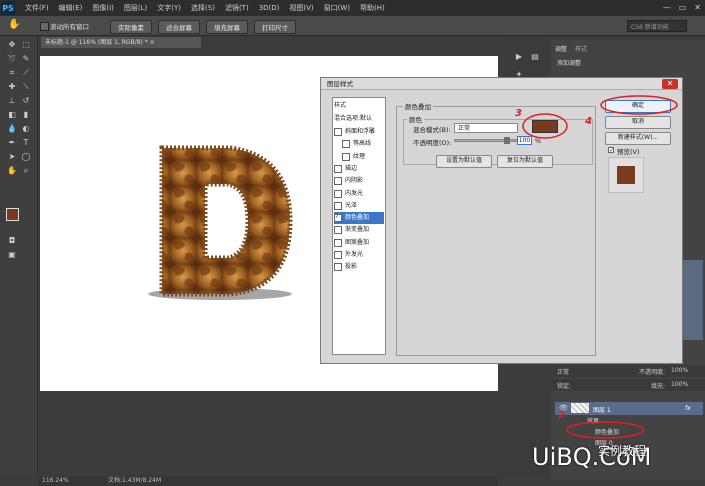 The height and width of the screenshot is (486, 705). Describe the element at coordinates (519, 57) in the screenshot. I see `play-icon: ▶` at that location.